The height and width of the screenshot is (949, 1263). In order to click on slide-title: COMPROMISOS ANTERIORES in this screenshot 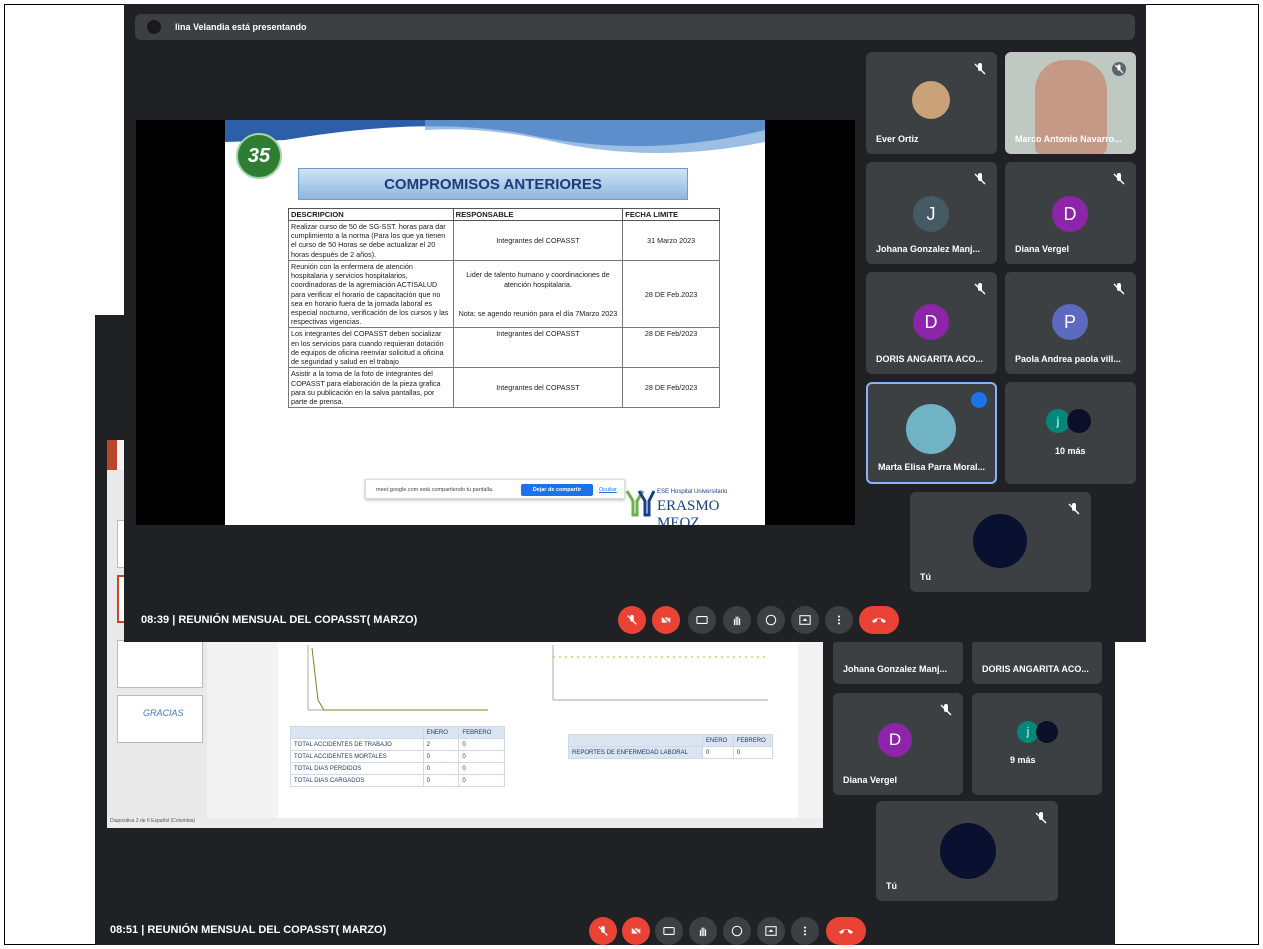, I will do `click(493, 184)`.